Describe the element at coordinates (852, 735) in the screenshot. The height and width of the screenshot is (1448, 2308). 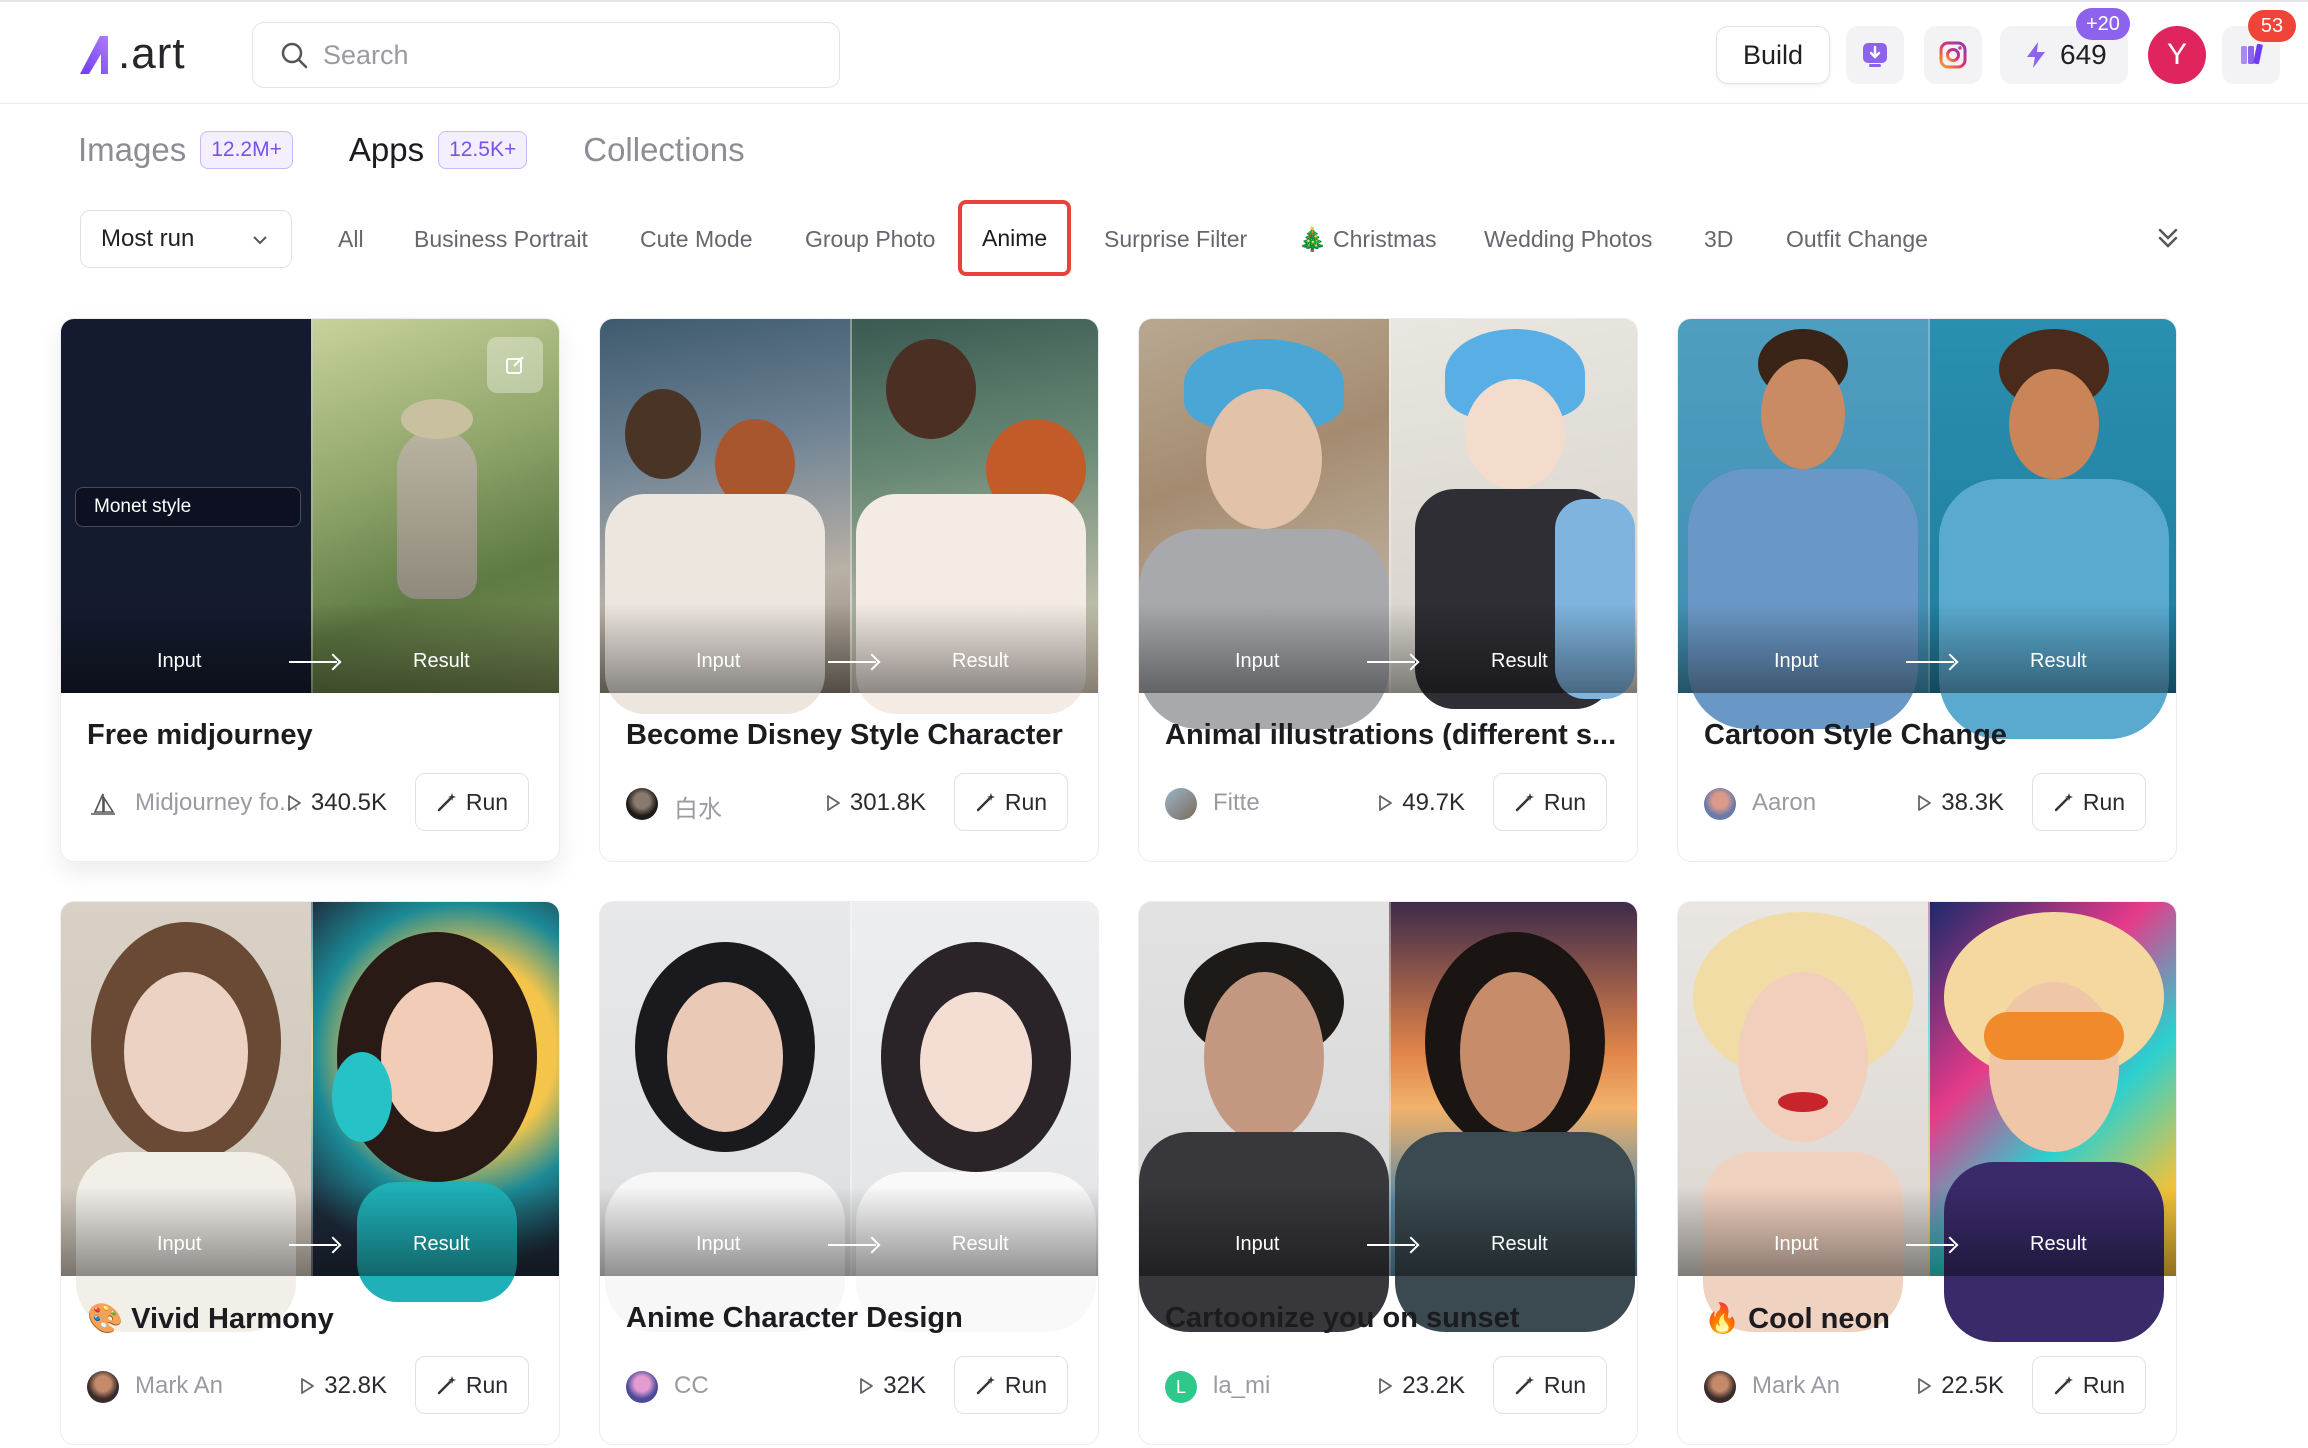
I see `card-title: Become Disney Style Character` at that location.